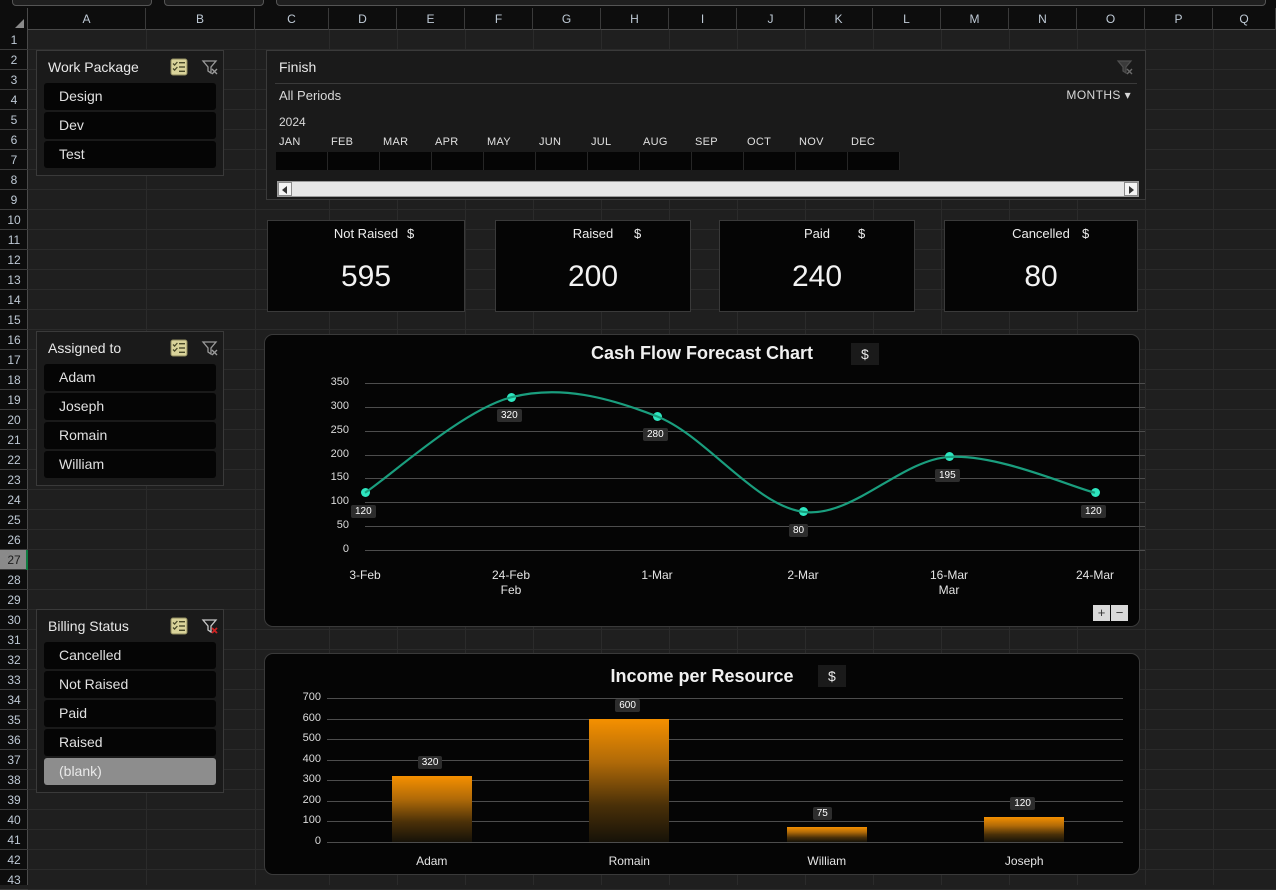 The image size is (1276, 890). What do you see at coordinates (14, 540) in the screenshot?
I see `row-header-26: 26` at bounding box center [14, 540].